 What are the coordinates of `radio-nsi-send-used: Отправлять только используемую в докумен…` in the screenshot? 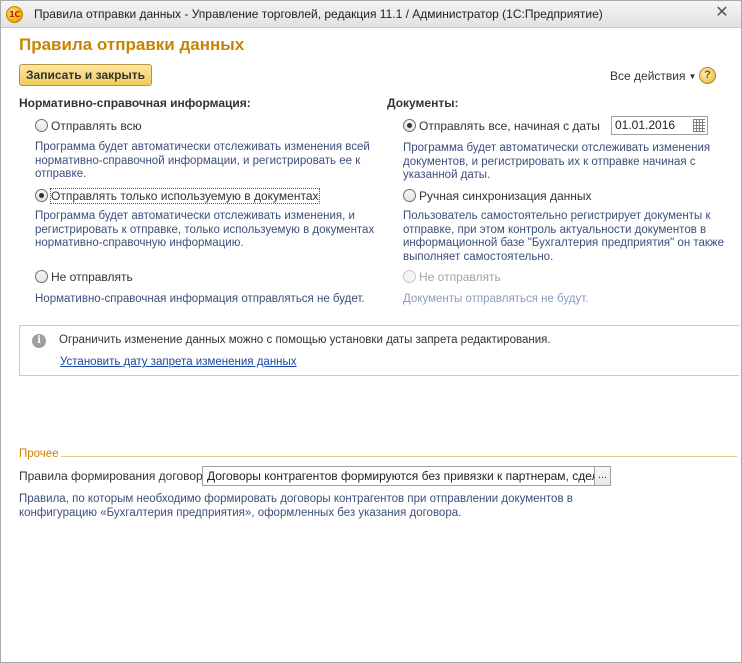 It's located at (177, 196).